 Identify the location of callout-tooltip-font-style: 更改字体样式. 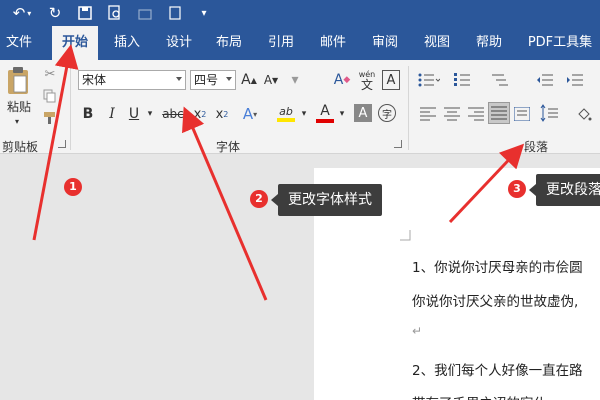
(326, 200).